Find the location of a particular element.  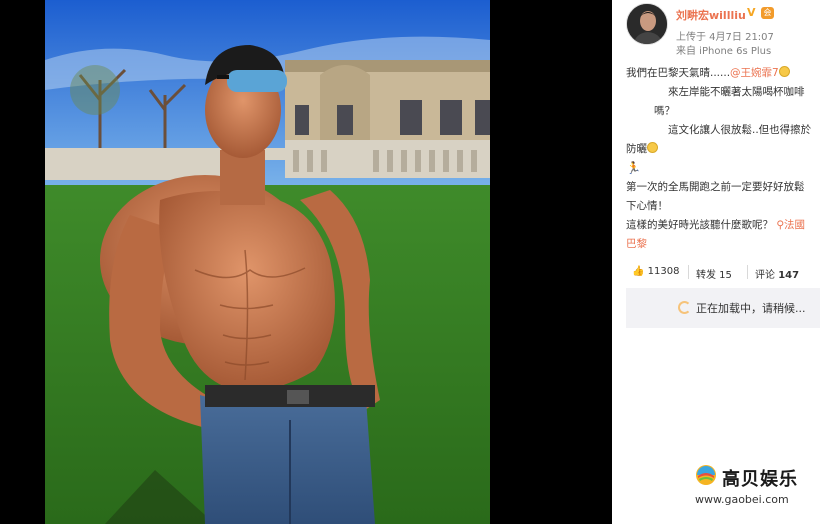

content-line: 這文化讓人很放鬆..但也得擦於 is located at coordinates (723, 130).